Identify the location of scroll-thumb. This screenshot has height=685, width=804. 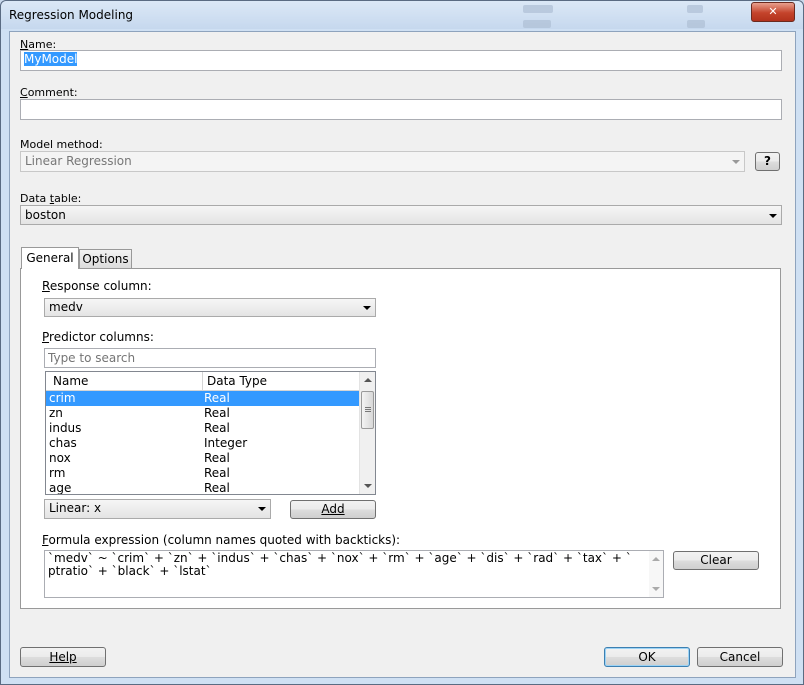
(367, 410).